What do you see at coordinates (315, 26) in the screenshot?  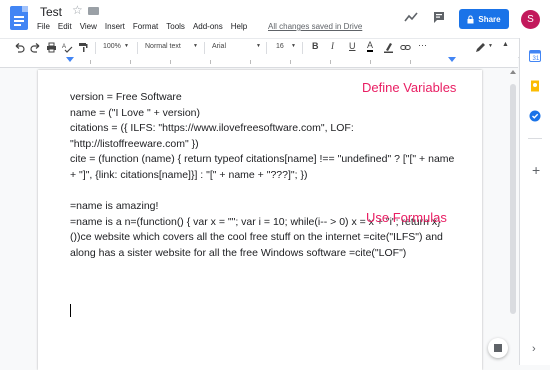 I see `save-status: All changes saved in Drive` at bounding box center [315, 26].